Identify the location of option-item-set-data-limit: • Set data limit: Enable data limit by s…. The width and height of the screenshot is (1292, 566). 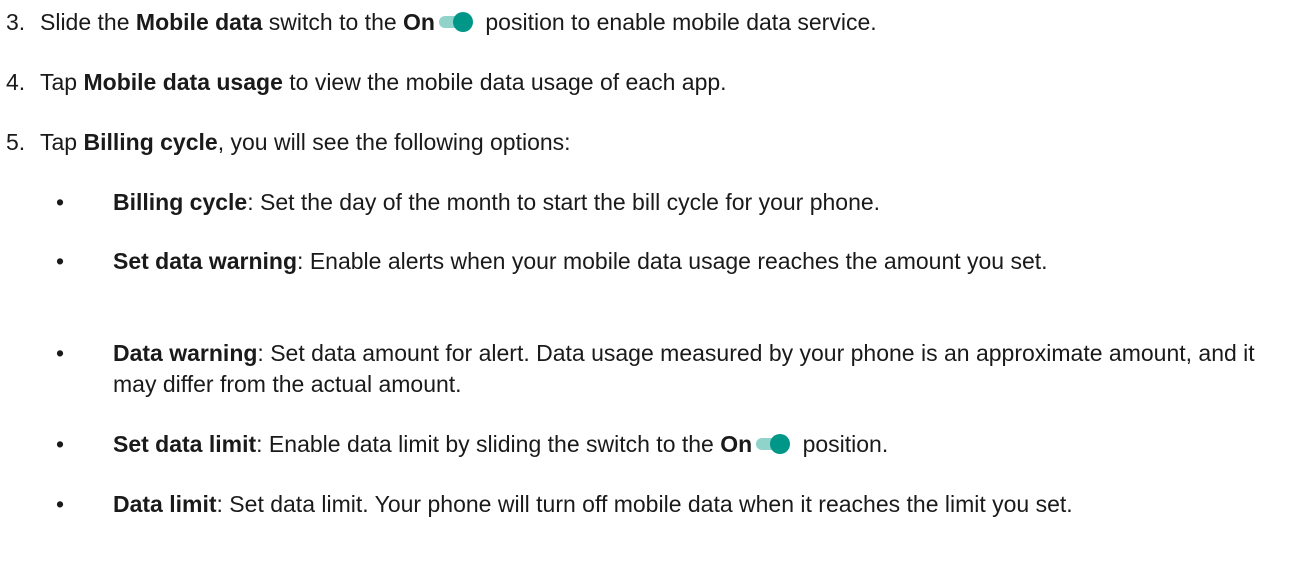
(667, 444).